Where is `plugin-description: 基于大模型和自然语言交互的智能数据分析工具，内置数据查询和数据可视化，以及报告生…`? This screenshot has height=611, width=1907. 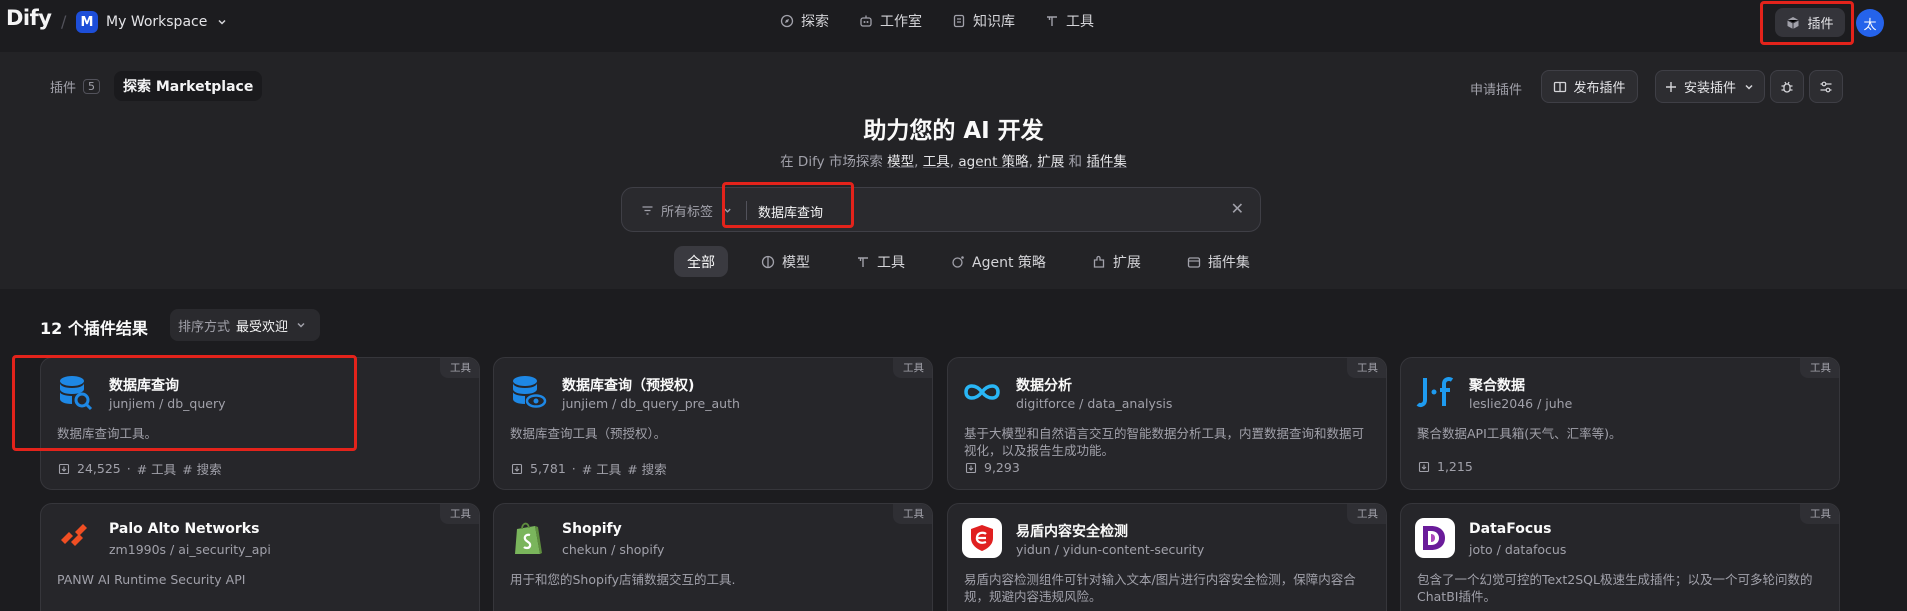 plugin-description: 基于大模型和自然语言交互的智能数据分析工具，内置数据查询和数据可视化，以及报告生… is located at coordinates (1164, 442).